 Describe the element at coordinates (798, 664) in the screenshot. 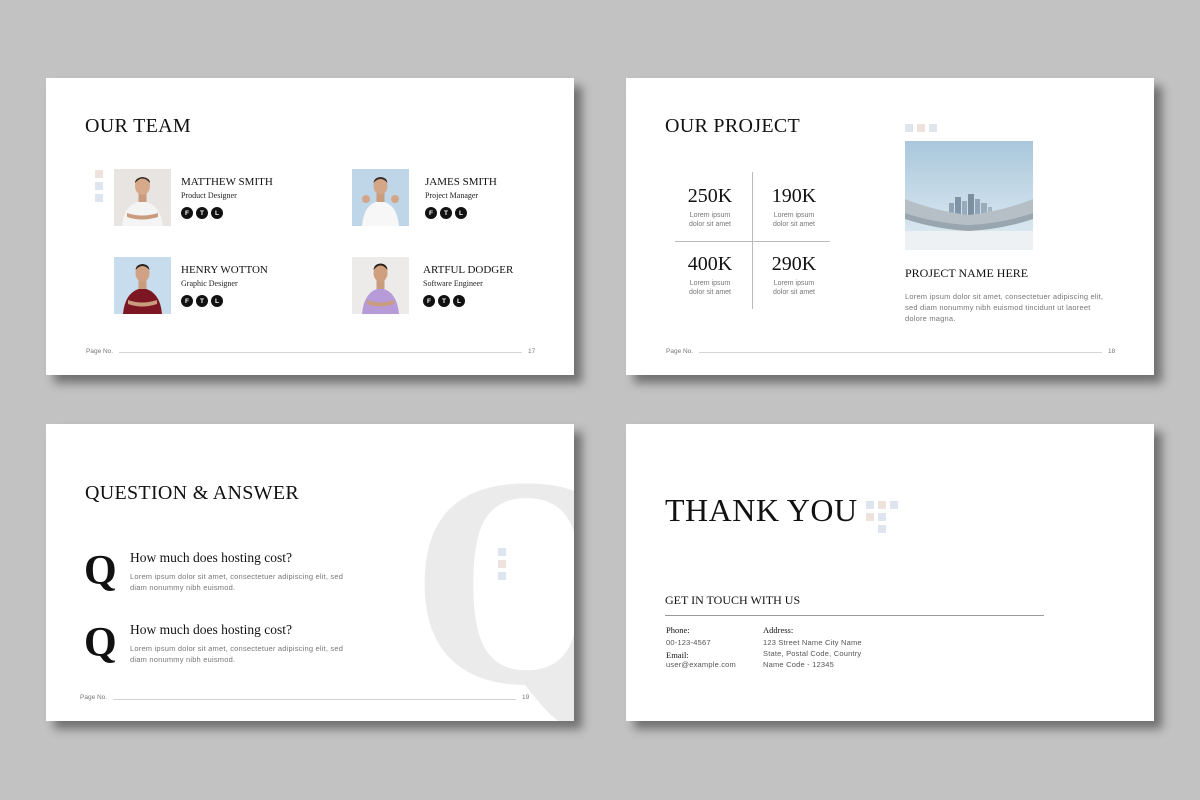

I see `address-line: Name Code - 12345` at that location.